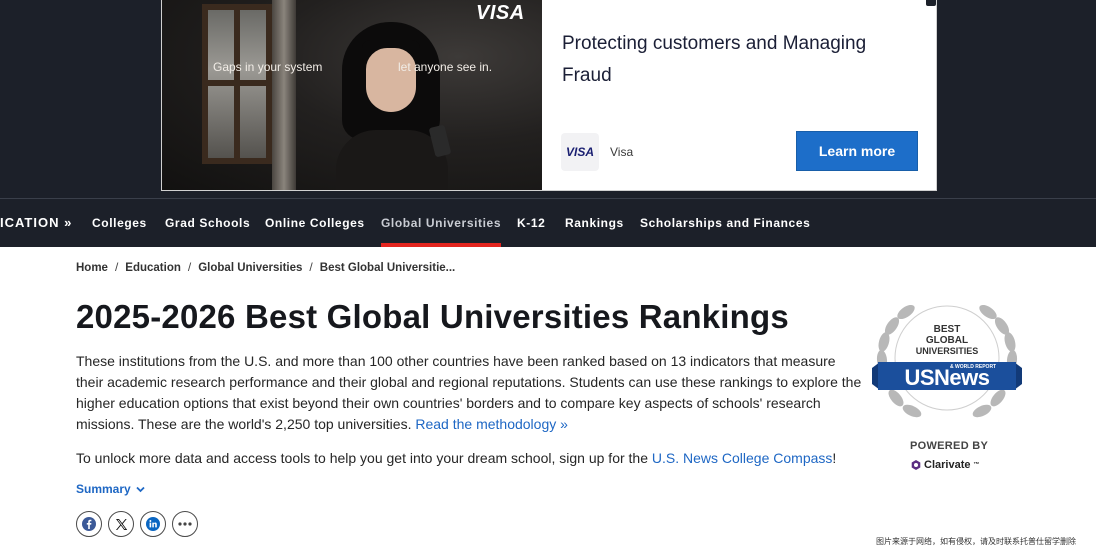 This screenshot has width=1096, height=552. What do you see at coordinates (947, 329) in the screenshot?
I see `badge-text-best: BEST` at bounding box center [947, 329].